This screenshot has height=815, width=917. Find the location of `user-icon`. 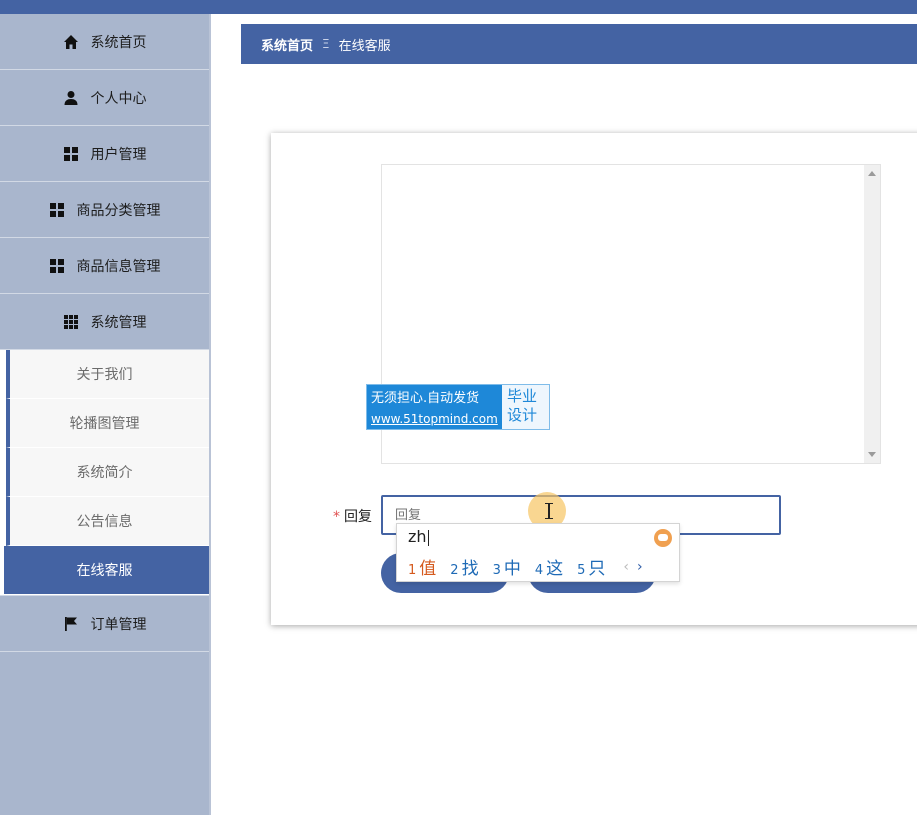

user-icon is located at coordinates (71, 98).